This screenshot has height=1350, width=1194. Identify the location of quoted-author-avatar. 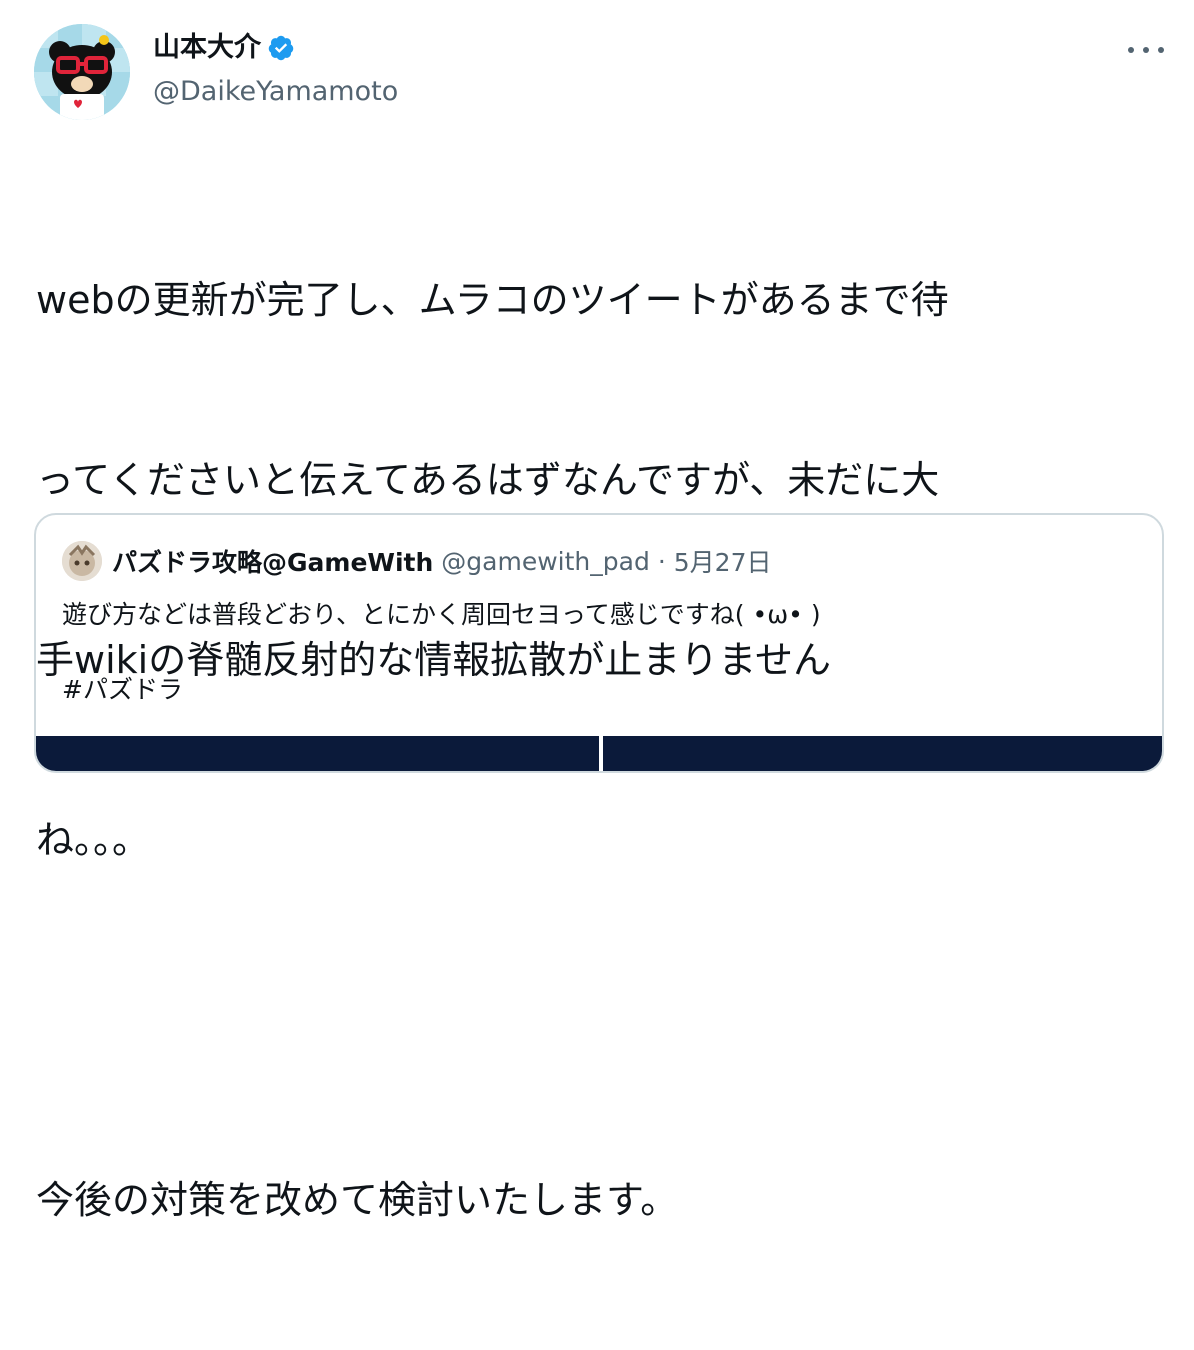
(82, 561).